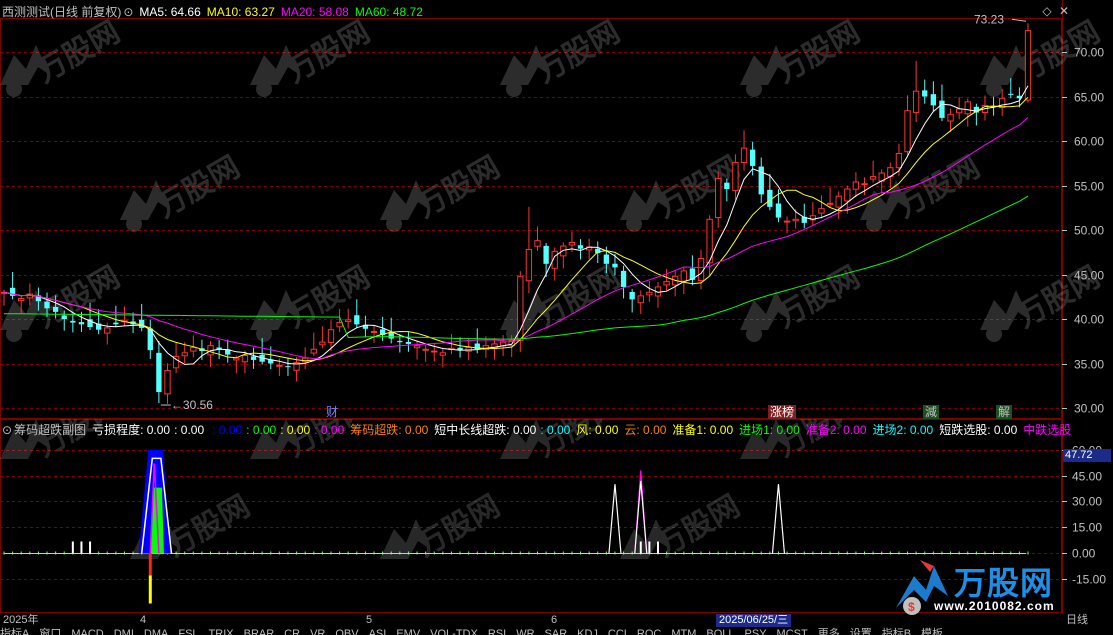 The width and height of the screenshot is (1113, 635). I want to click on toolbar-item: BRAR, so click(259, 631).